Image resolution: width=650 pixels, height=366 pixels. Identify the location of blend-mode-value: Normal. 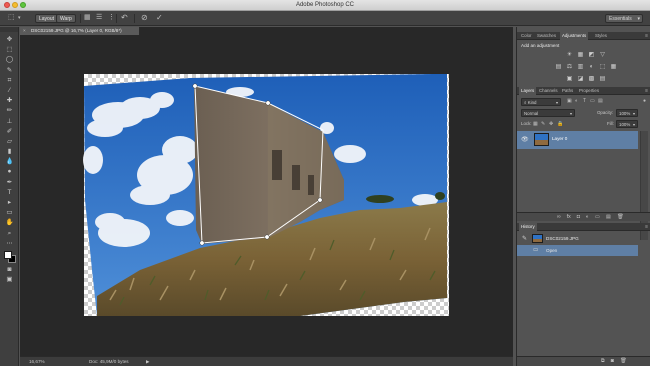
(531, 113).